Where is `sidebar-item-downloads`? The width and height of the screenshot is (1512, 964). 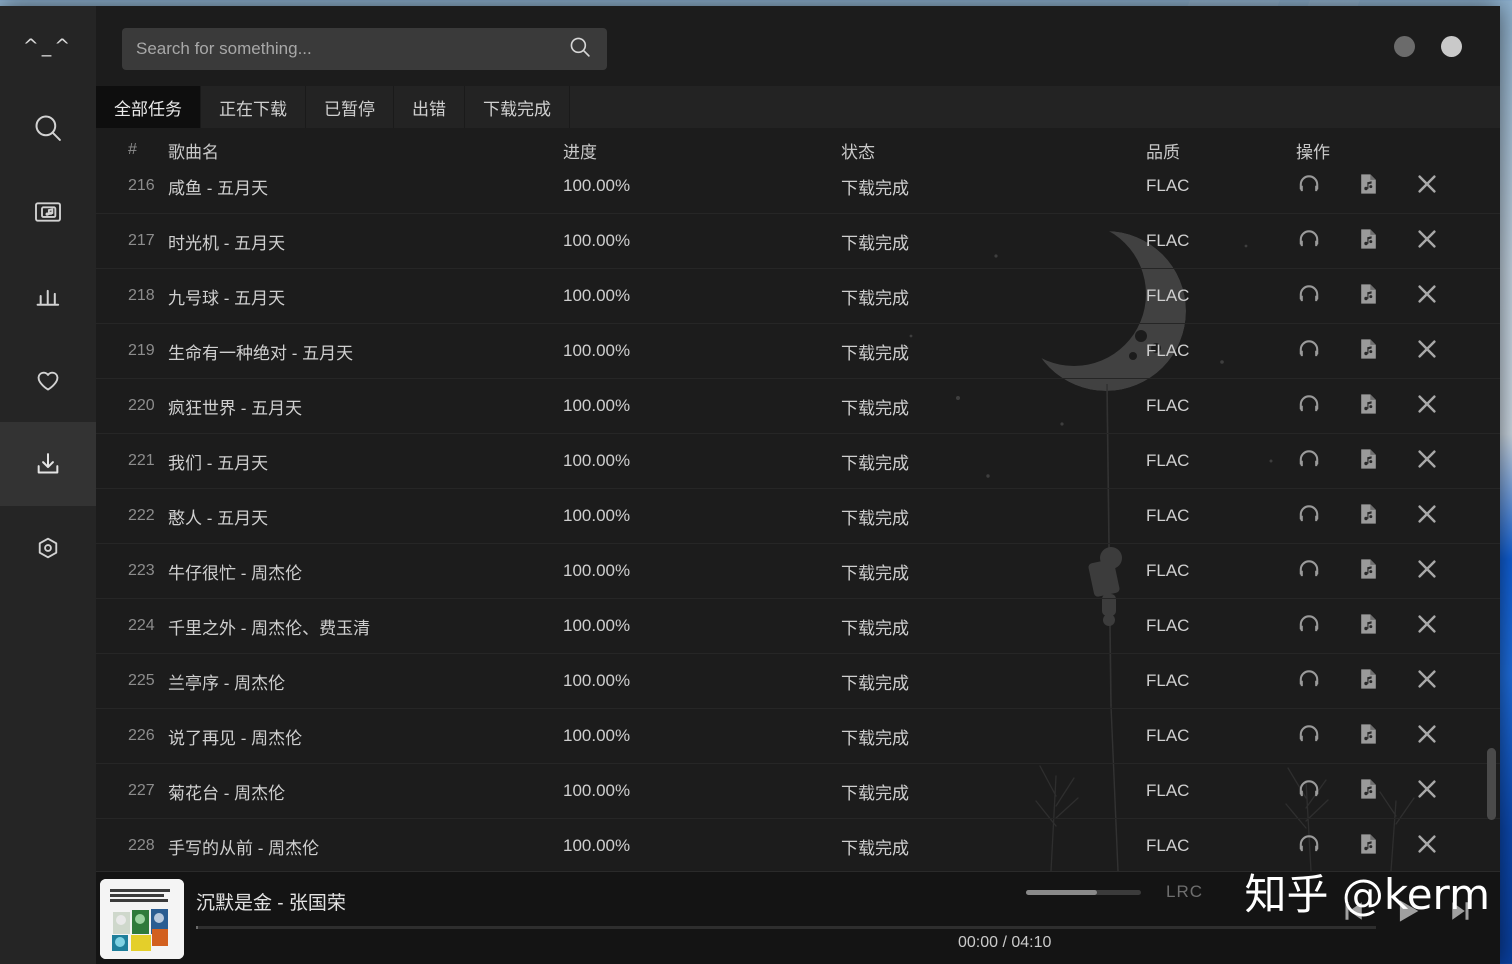
sidebar-item-downloads is located at coordinates (48, 464).